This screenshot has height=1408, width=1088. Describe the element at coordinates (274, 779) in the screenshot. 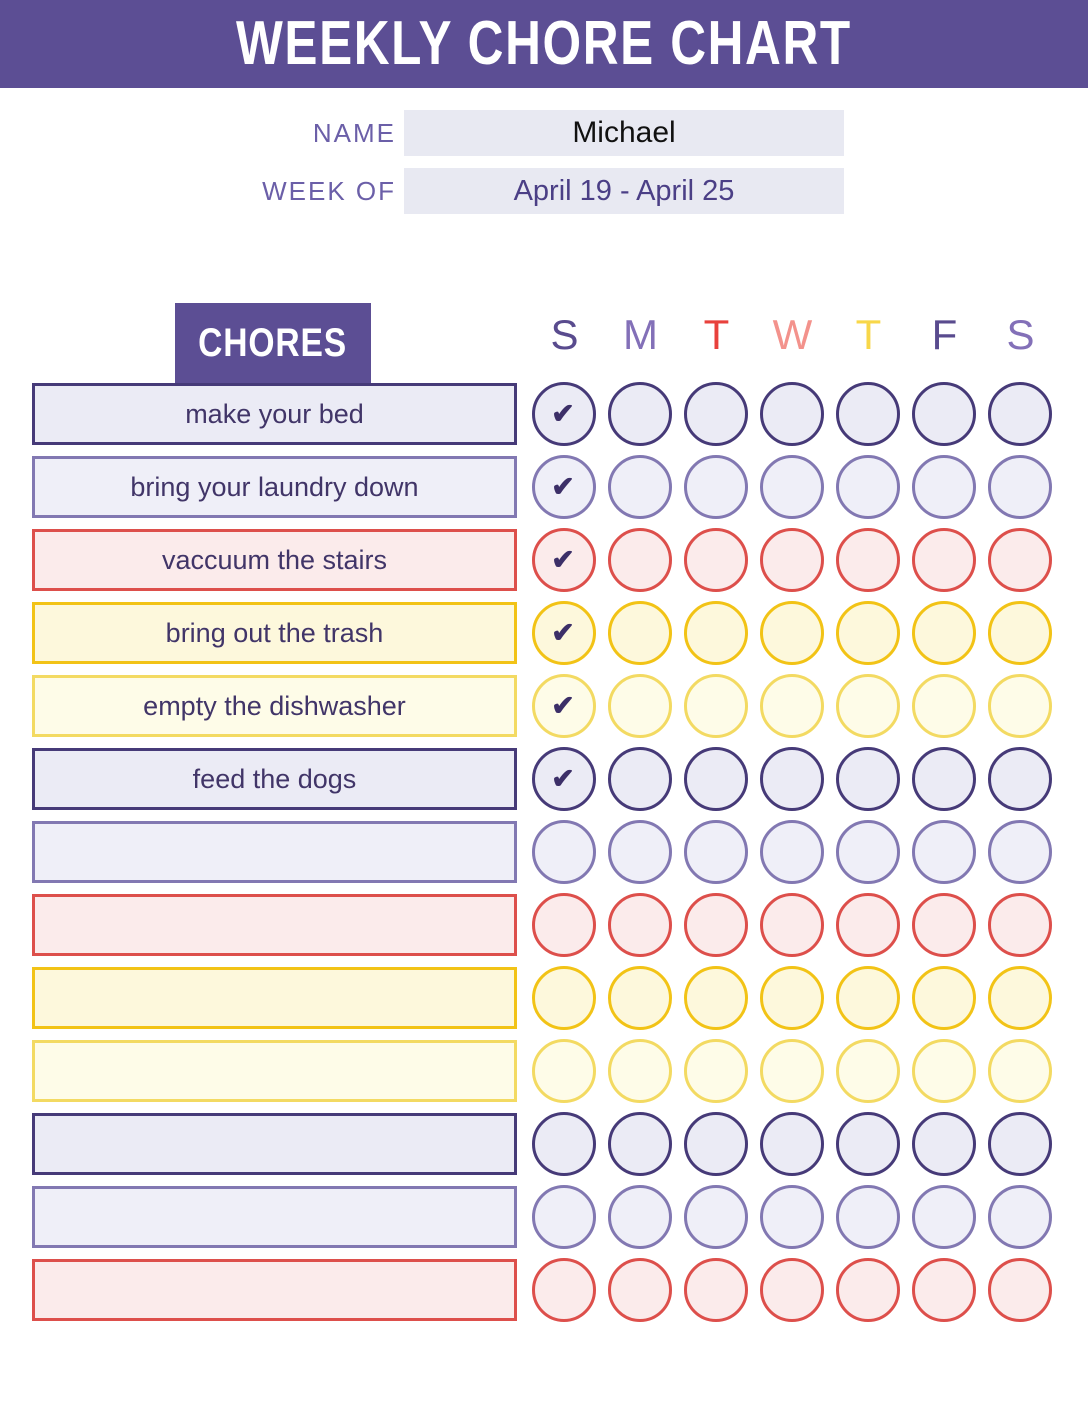

I see `chore-label-box: feed the dogs` at that location.